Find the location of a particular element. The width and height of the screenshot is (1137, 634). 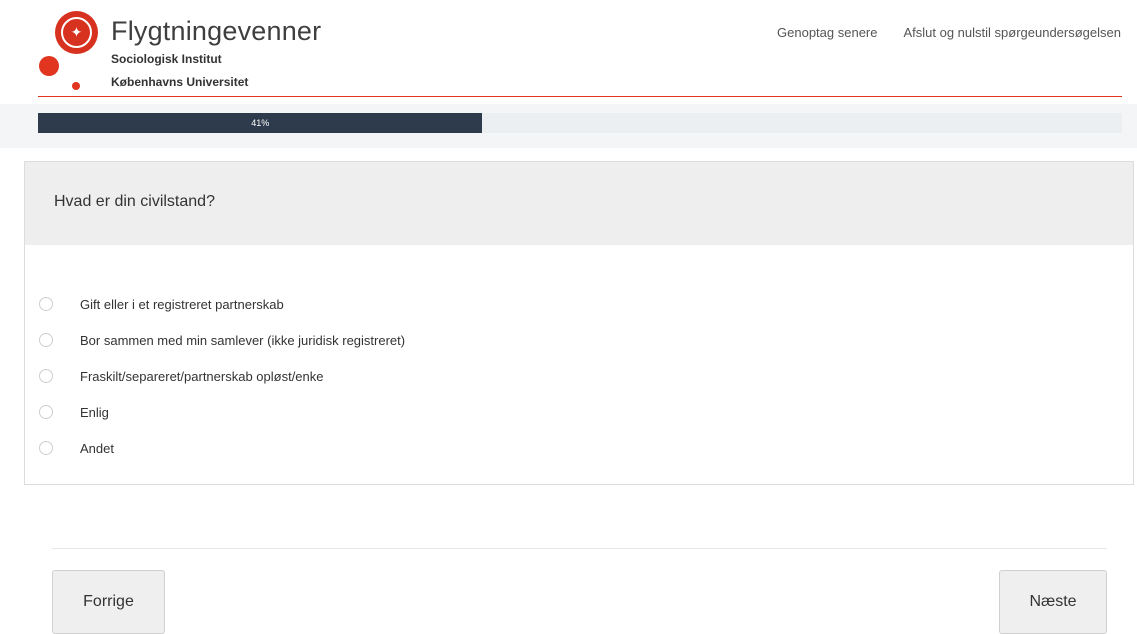

option-married: Gift eller i et registreret partnerskab is located at coordinates (222, 304).